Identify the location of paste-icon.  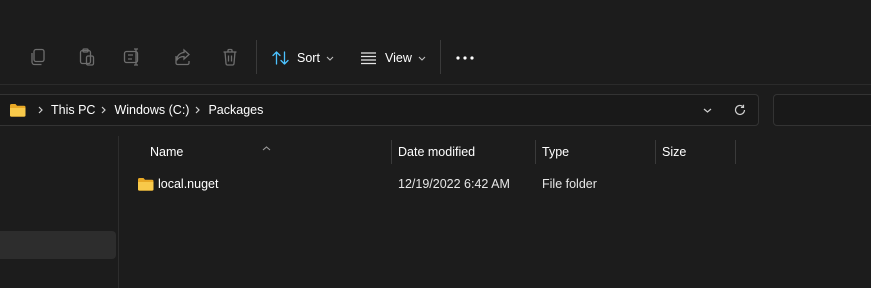
(87, 57).